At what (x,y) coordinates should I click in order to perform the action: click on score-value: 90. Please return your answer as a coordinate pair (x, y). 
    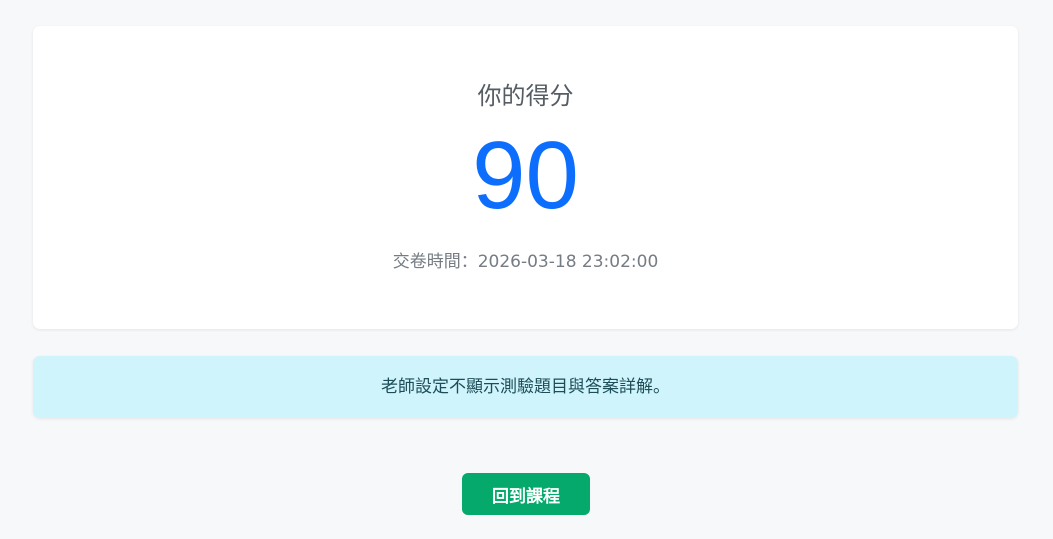
    Looking at the image, I should click on (525, 175).